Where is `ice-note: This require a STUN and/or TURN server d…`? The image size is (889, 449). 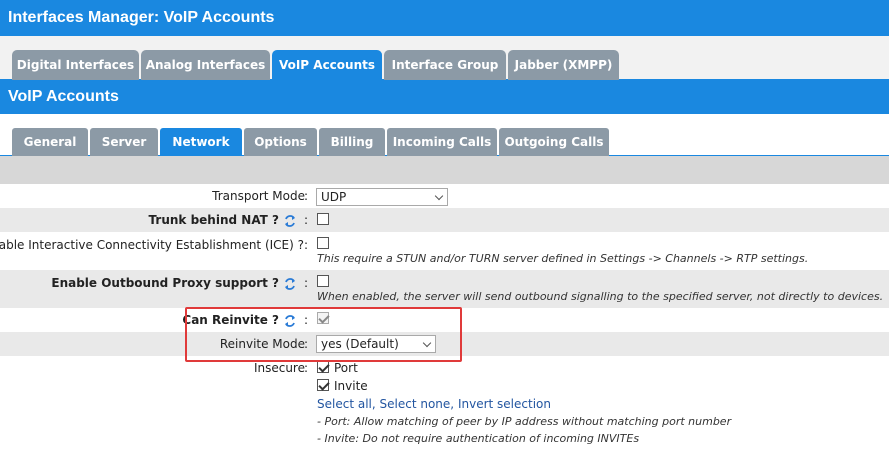 ice-note: This require a STUN and/or TURN server d… is located at coordinates (563, 258).